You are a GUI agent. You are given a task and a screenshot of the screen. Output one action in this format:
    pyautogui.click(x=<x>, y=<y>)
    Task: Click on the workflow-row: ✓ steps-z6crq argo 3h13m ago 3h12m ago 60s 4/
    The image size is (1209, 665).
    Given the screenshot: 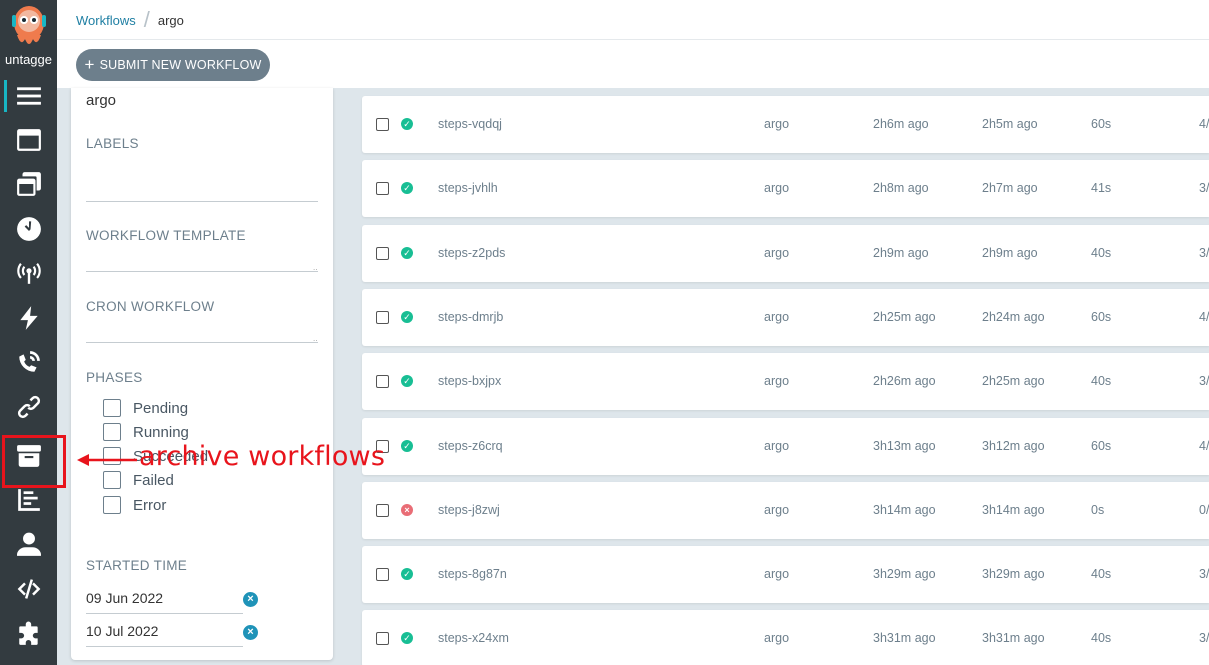 What is the action you would take?
    pyautogui.click(x=785, y=446)
    